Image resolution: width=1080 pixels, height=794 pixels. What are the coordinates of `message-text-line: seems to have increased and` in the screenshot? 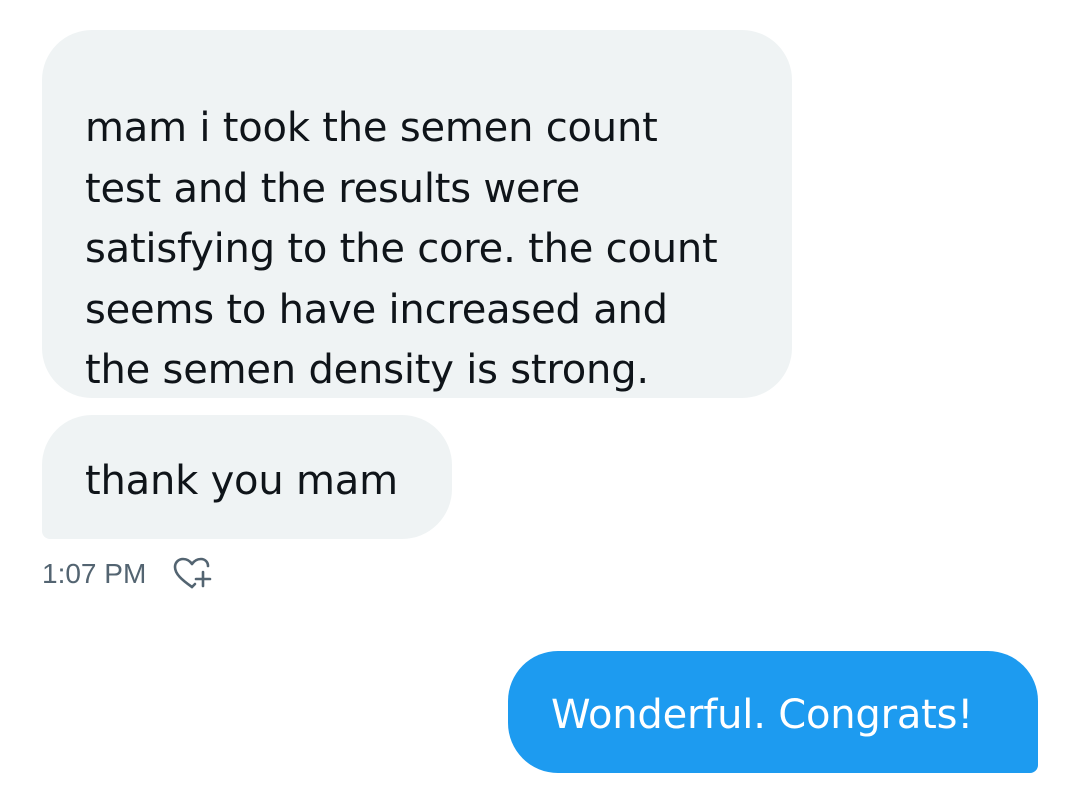 It's located at (376, 310).